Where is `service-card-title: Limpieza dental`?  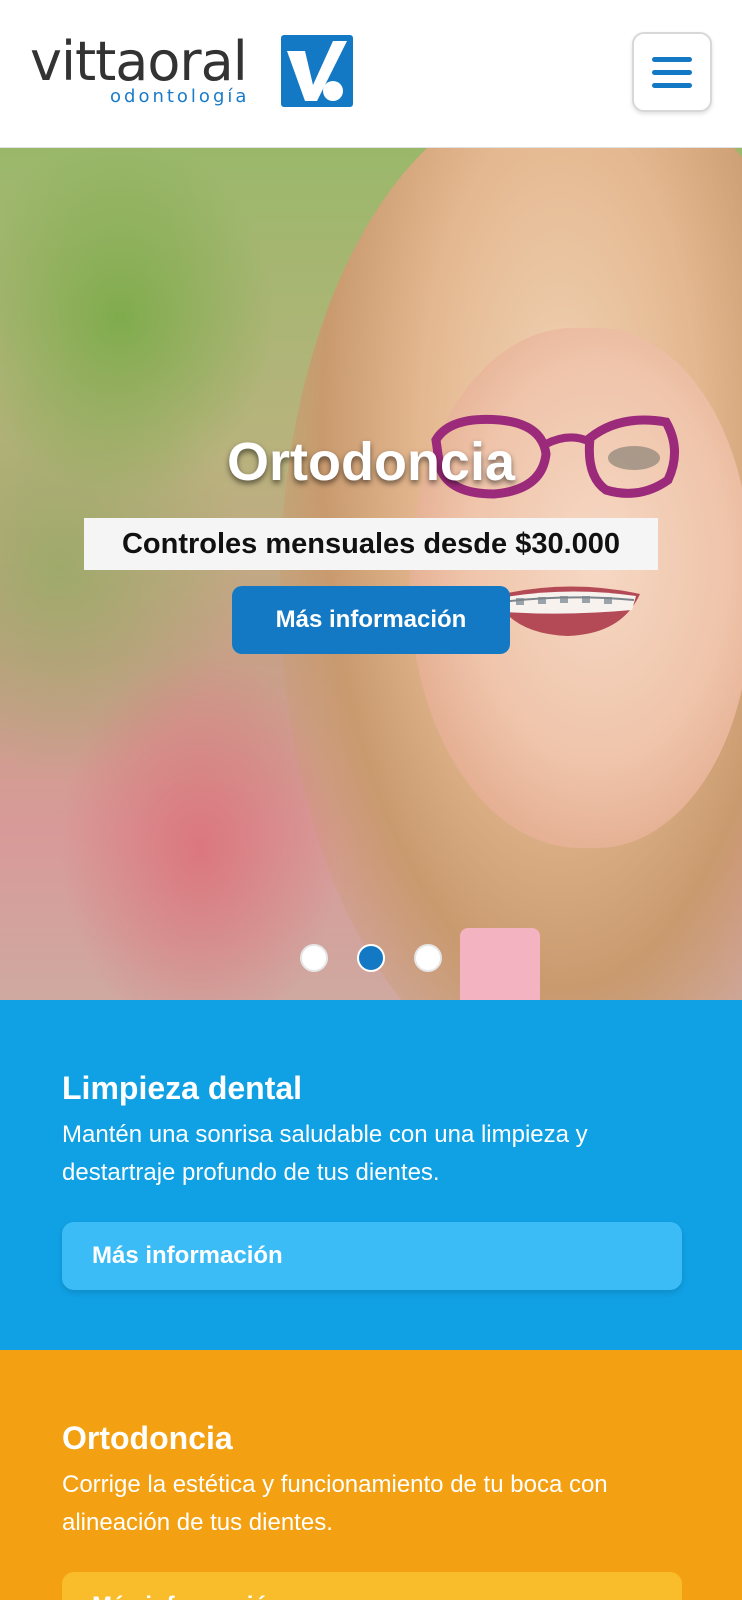
service-card-title: Limpieza dental is located at coordinates (182, 1088).